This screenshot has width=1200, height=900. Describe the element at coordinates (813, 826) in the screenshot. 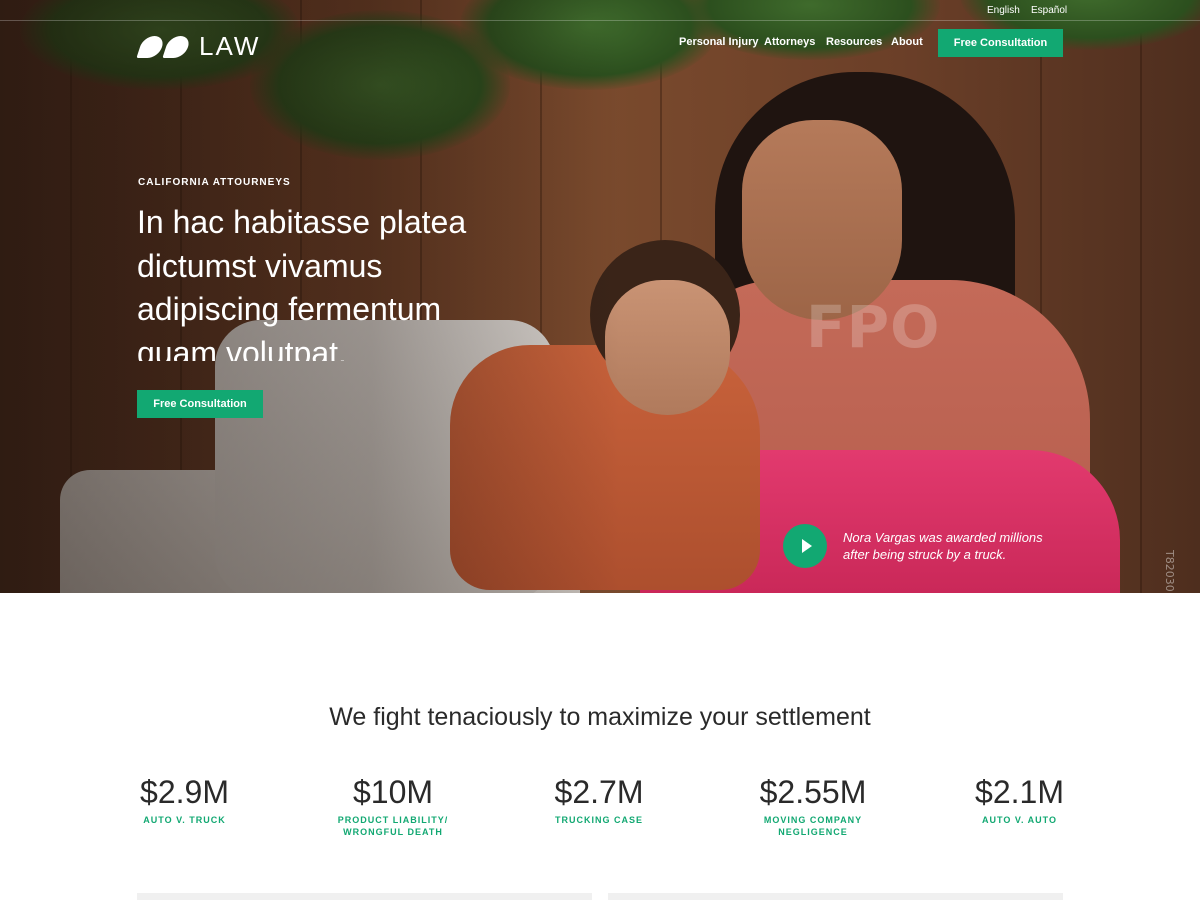

I see `stat-label: MOVING COMPANY NEGLIGENCE` at that location.